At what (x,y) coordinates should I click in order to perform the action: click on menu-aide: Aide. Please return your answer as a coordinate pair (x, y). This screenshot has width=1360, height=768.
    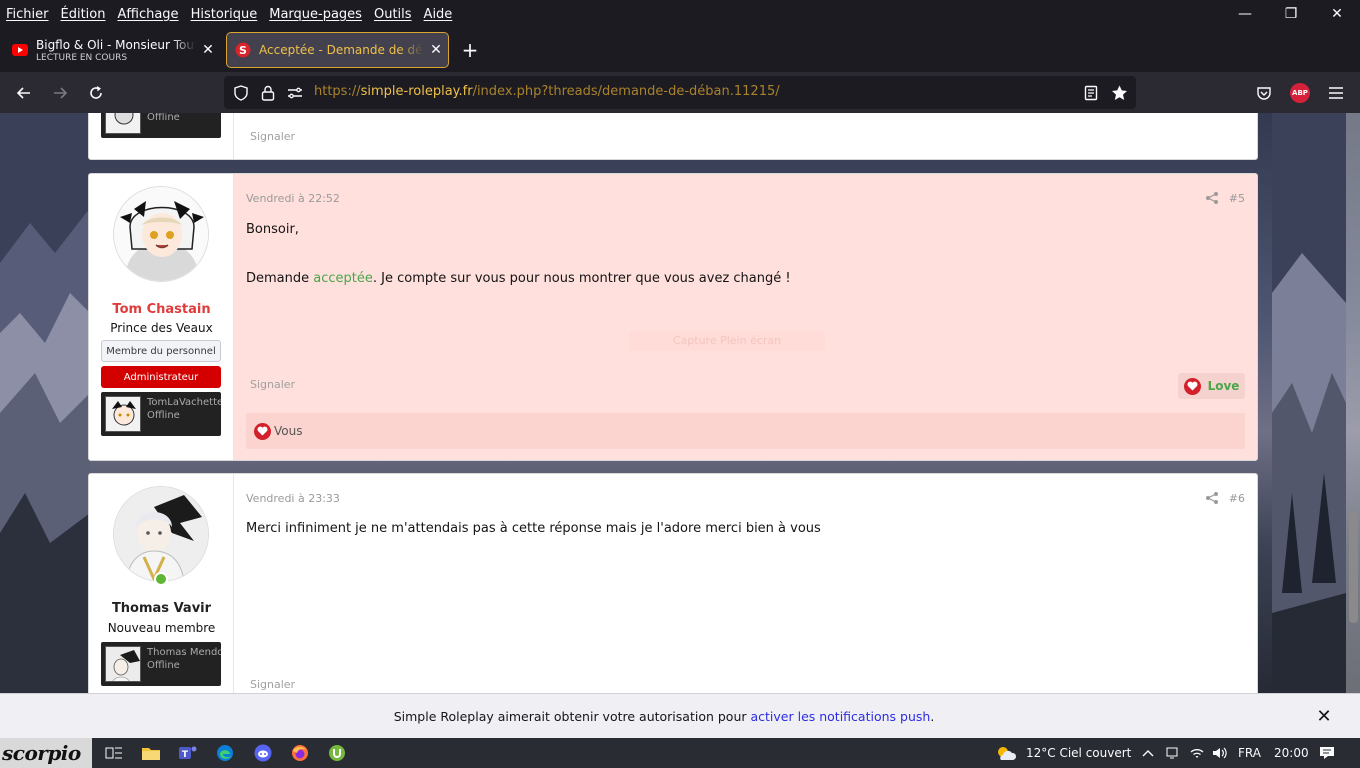
    Looking at the image, I should click on (438, 14).